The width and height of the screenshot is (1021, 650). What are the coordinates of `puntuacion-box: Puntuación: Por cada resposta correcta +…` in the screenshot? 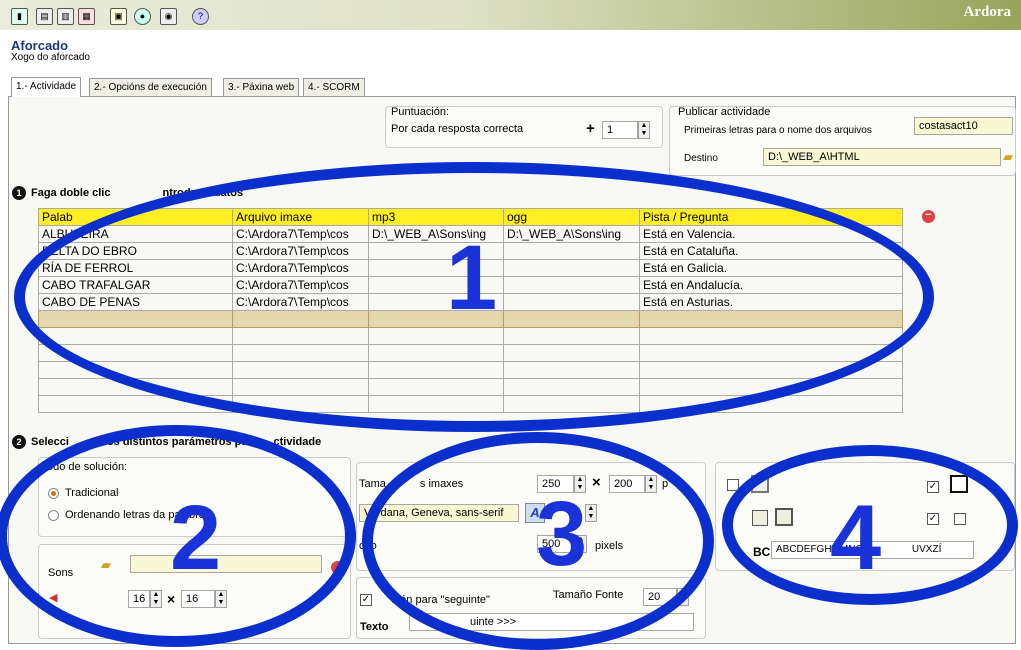 It's located at (524, 127).